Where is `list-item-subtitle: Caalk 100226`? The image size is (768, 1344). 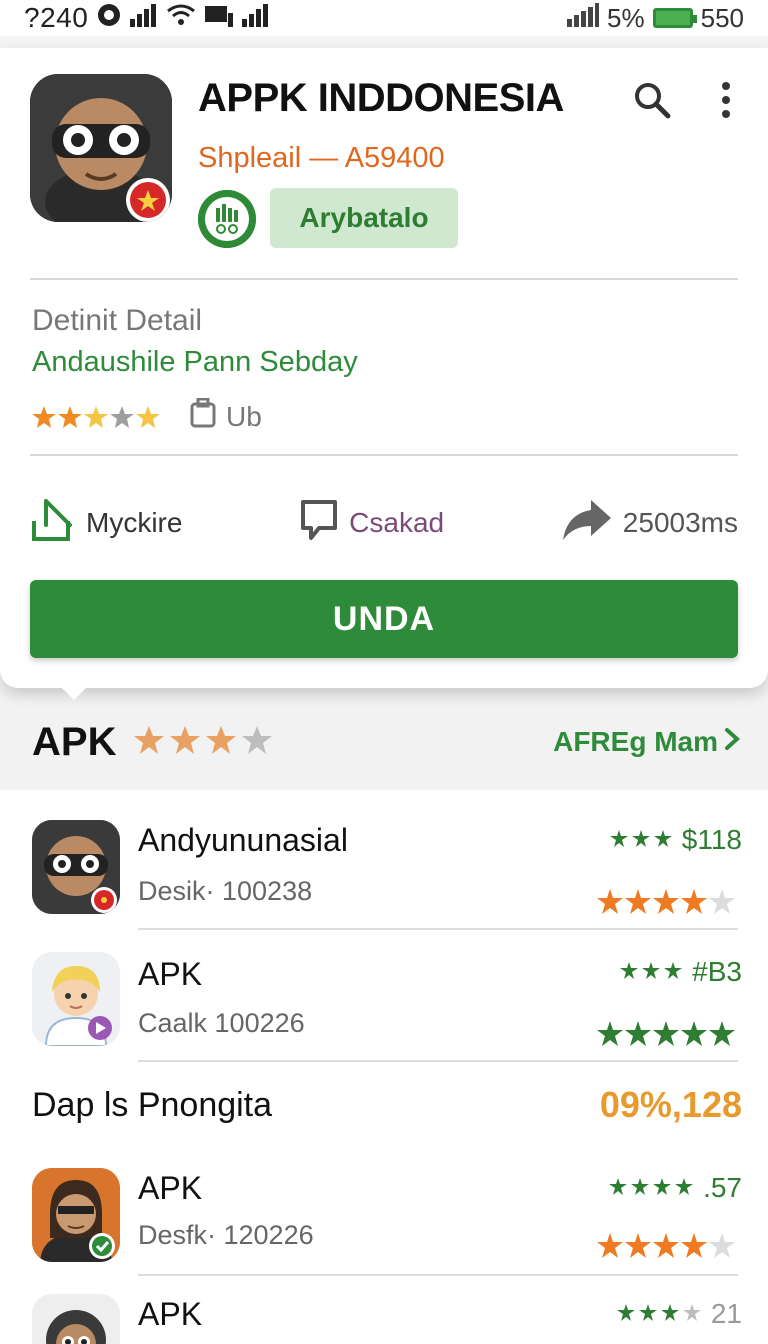 list-item-subtitle: Caalk 100226 is located at coordinates (221, 1023).